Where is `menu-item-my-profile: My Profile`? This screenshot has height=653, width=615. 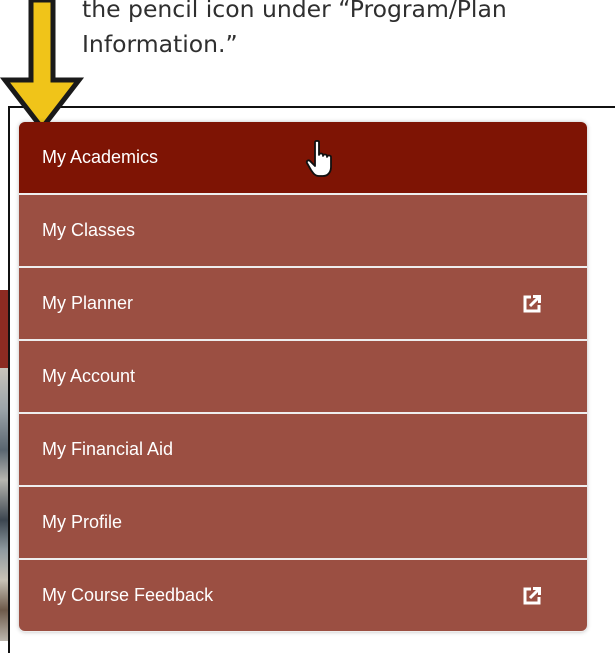
menu-item-my-profile: My Profile is located at coordinates (303, 522).